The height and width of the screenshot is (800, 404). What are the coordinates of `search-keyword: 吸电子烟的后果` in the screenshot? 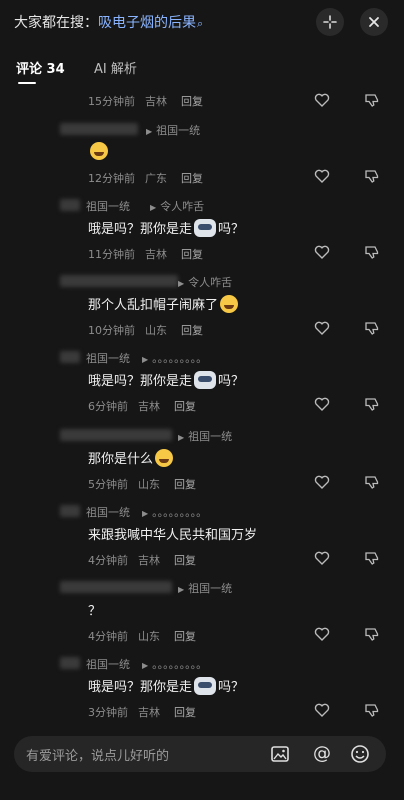 It's located at (147, 23).